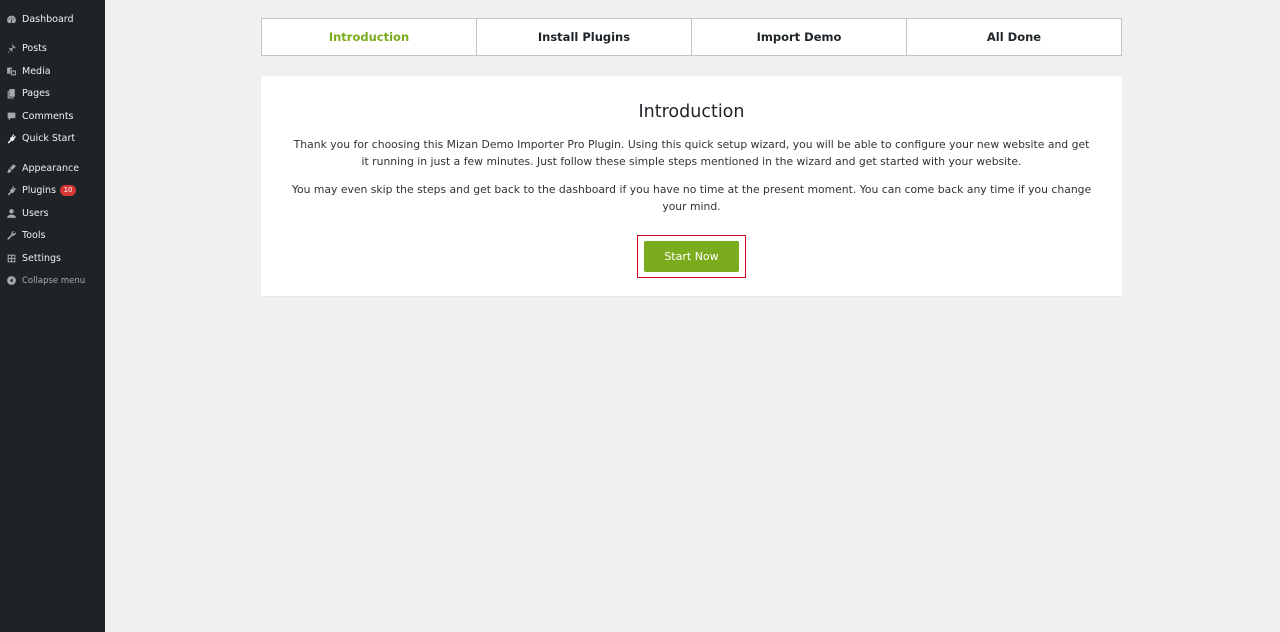  What do you see at coordinates (34, 236) in the screenshot?
I see `sidebar-item-label: Tools` at bounding box center [34, 236].